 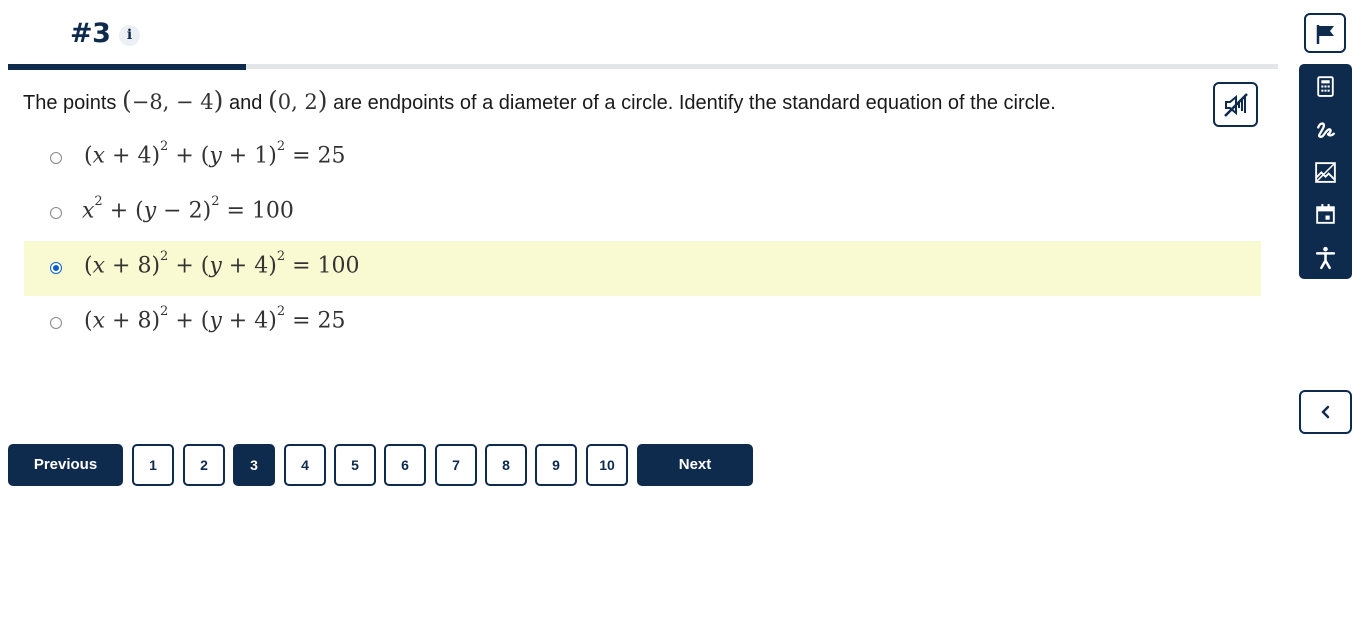 I want to click on option-equation-2: x2 + (y − 2)2 = 100, so click(x=188, y=209).